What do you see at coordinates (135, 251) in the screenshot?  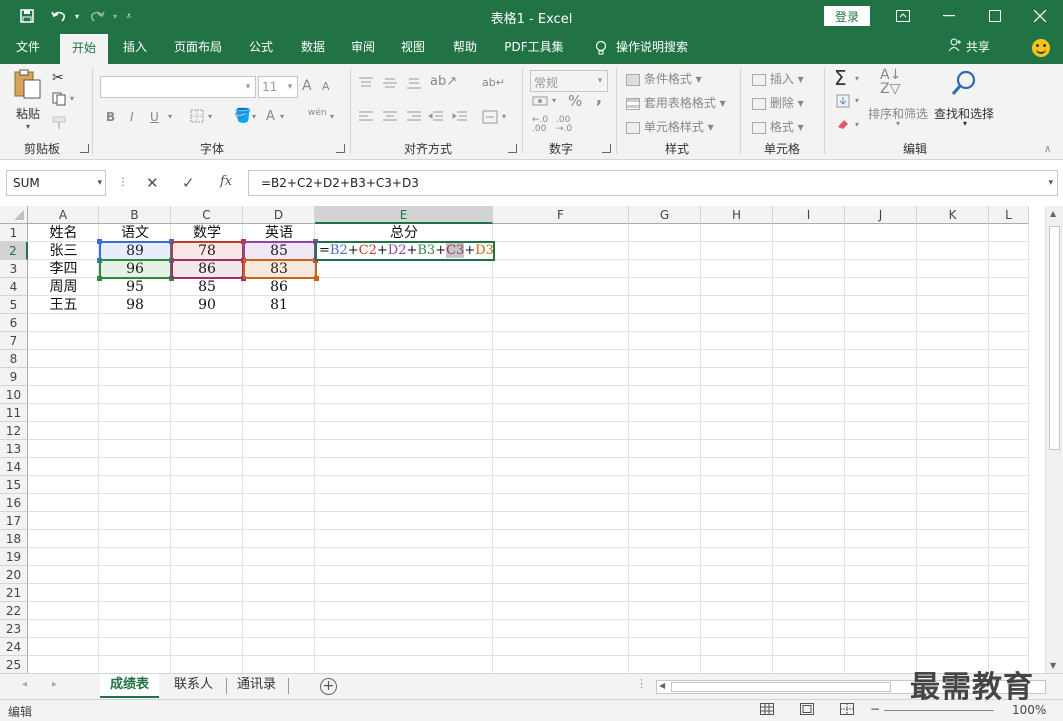 I see `ref-highlight-b2` at bounding box center [135, 251].